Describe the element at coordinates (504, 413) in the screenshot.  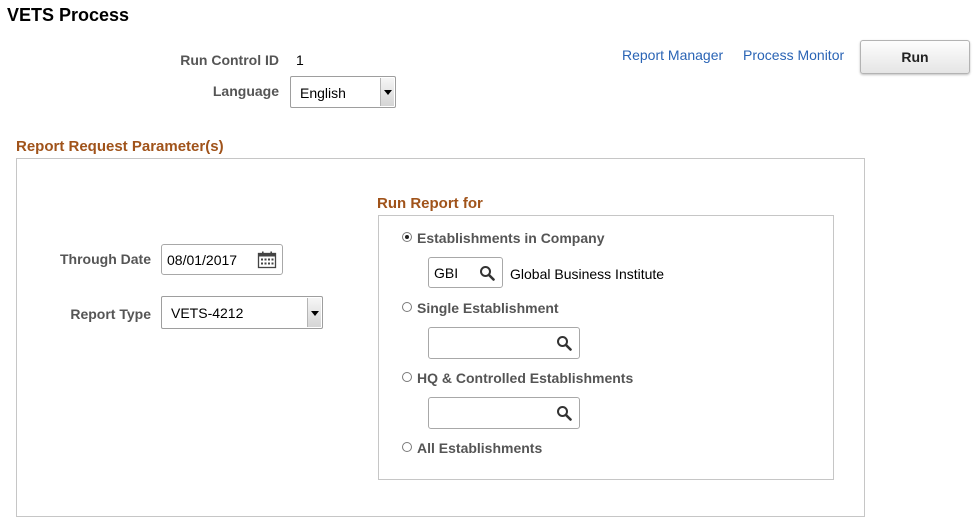
I see `hq-establishment-input` at that location.